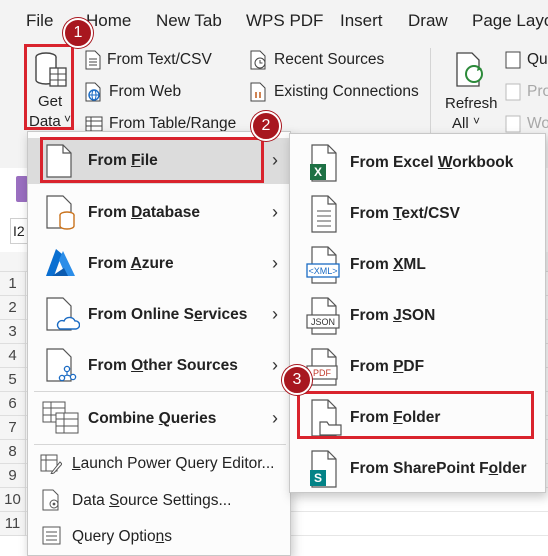 This screenshot has width=548, height=556. Describe the element at coordinates (510, 21) in the screenshot. I see `tab-page-layout: Page Layo` at that location.